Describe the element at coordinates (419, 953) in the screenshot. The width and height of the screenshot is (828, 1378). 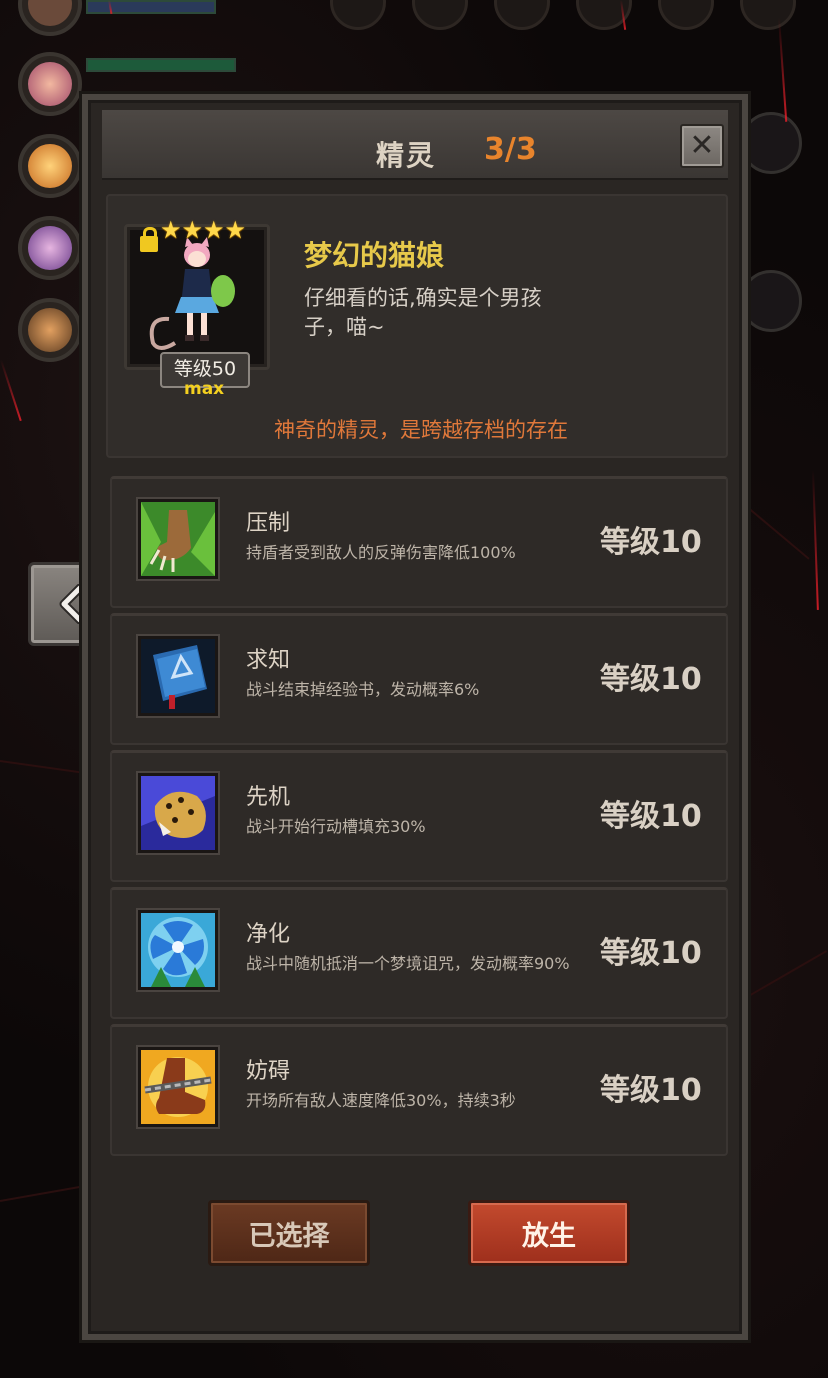
I see `skill-row: 净化 战斗中随机抵消一个梦境诅咒，发动概率90% 等级10` at that location.